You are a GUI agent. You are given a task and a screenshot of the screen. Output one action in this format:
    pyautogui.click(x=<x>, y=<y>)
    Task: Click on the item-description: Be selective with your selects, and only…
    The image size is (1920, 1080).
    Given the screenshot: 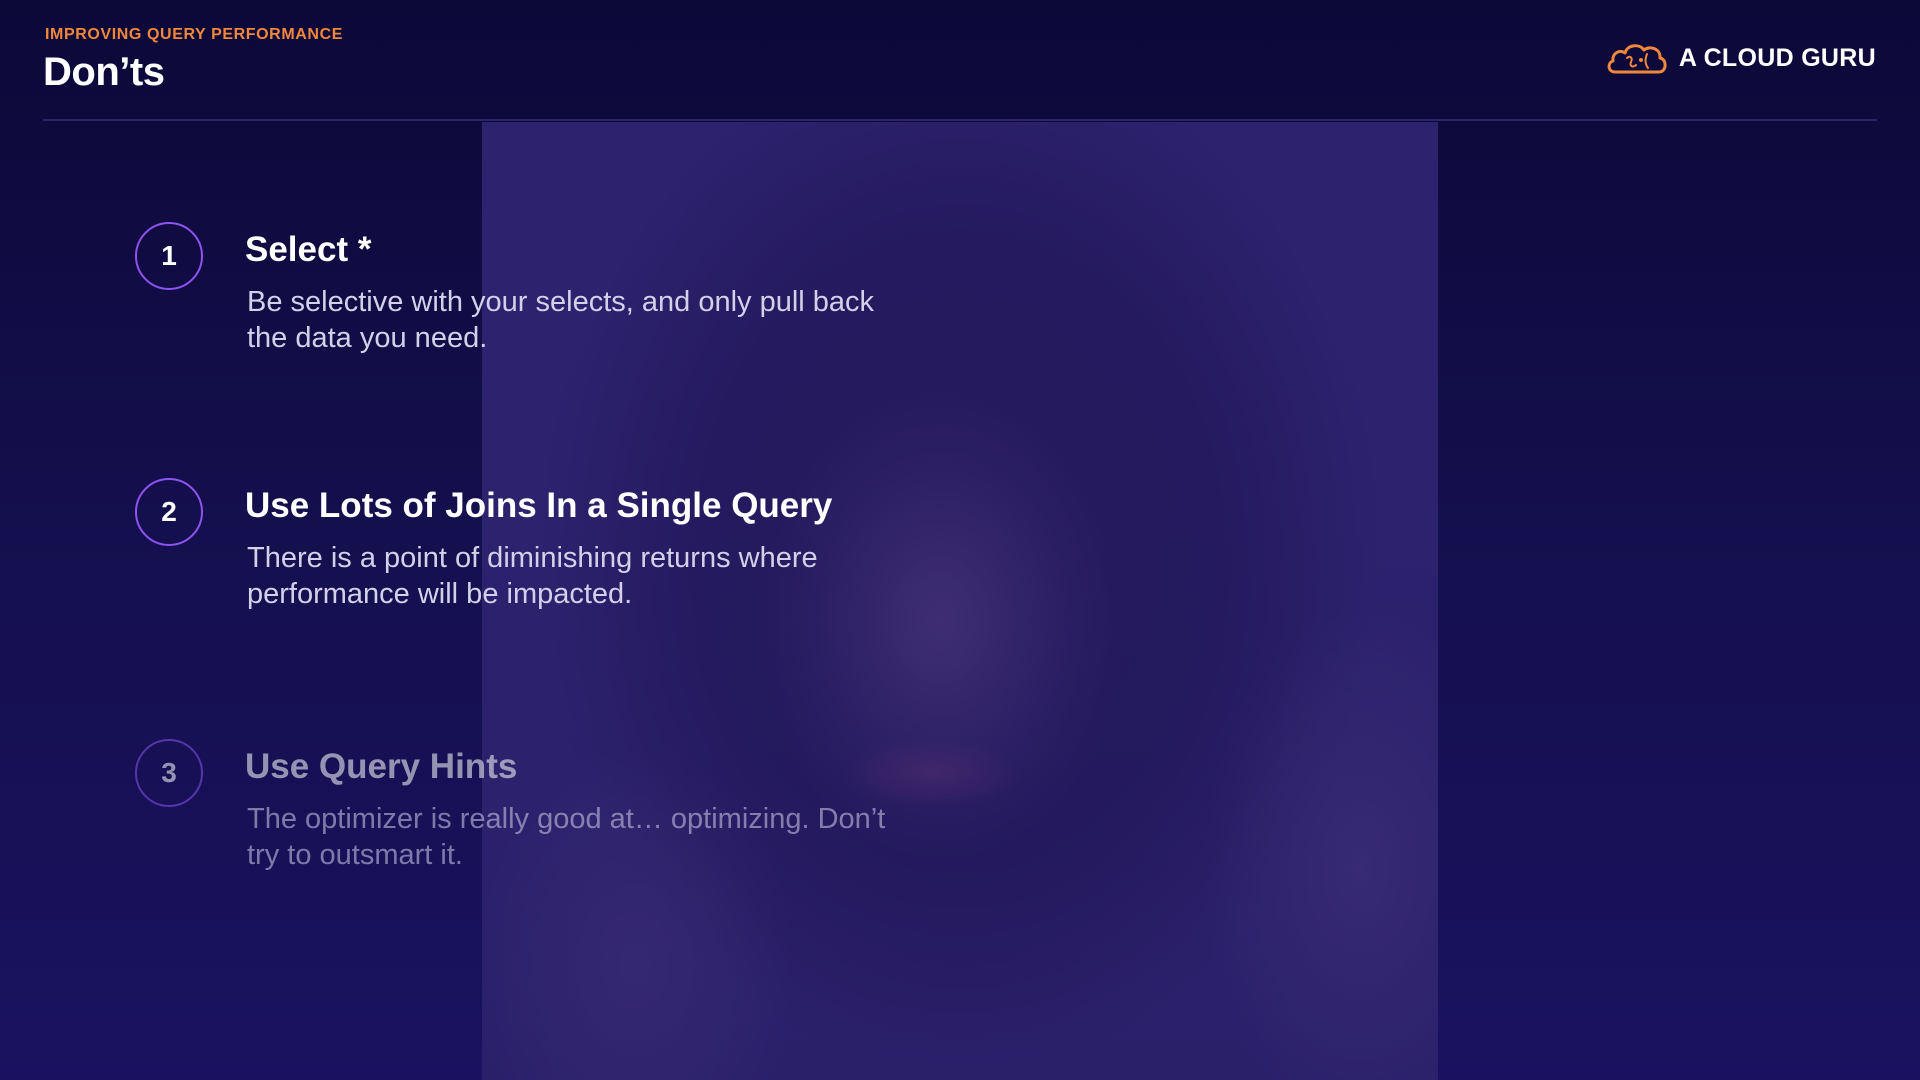 What is the action you would take?
    pyautogui.click(x=561, y=320)
    